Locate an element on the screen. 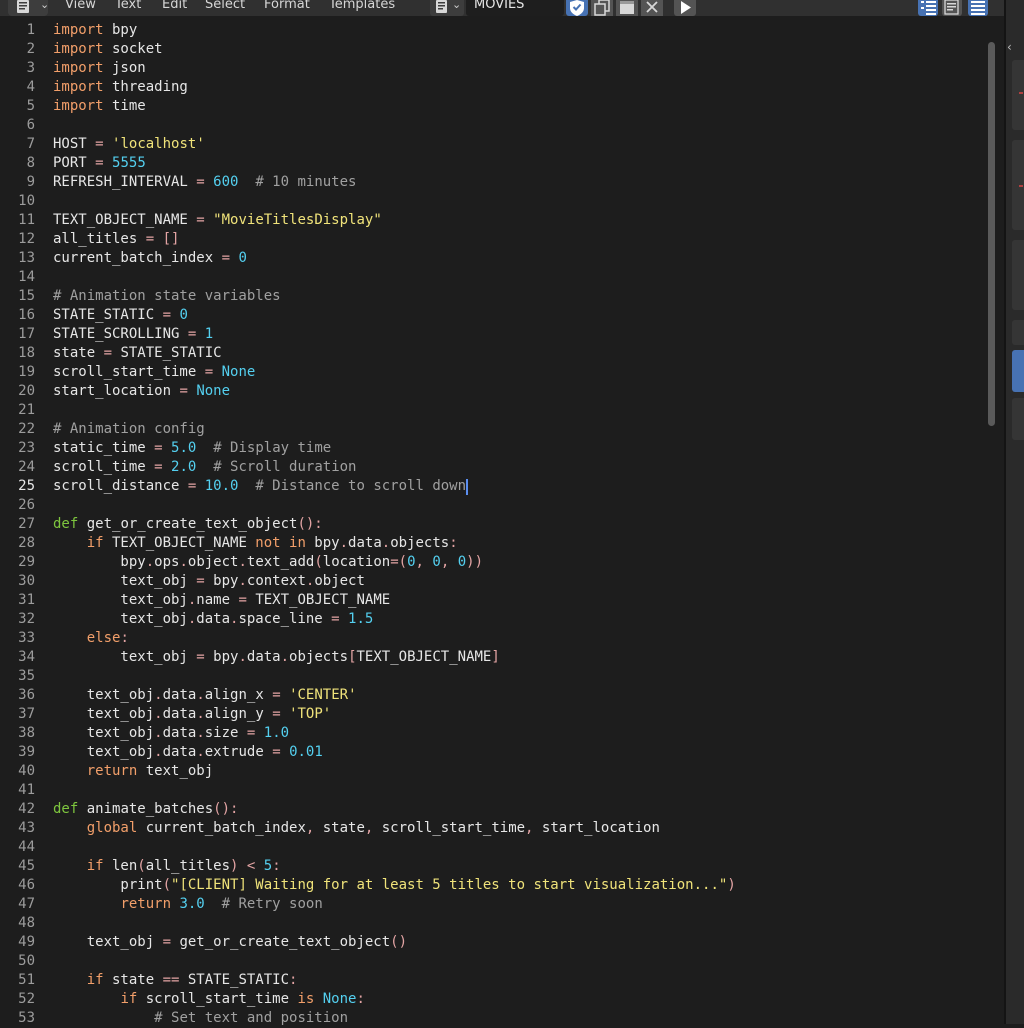 This screenshot has width=1024, height=1028. number-token: 3.0 is located at coordinates (192, 904).